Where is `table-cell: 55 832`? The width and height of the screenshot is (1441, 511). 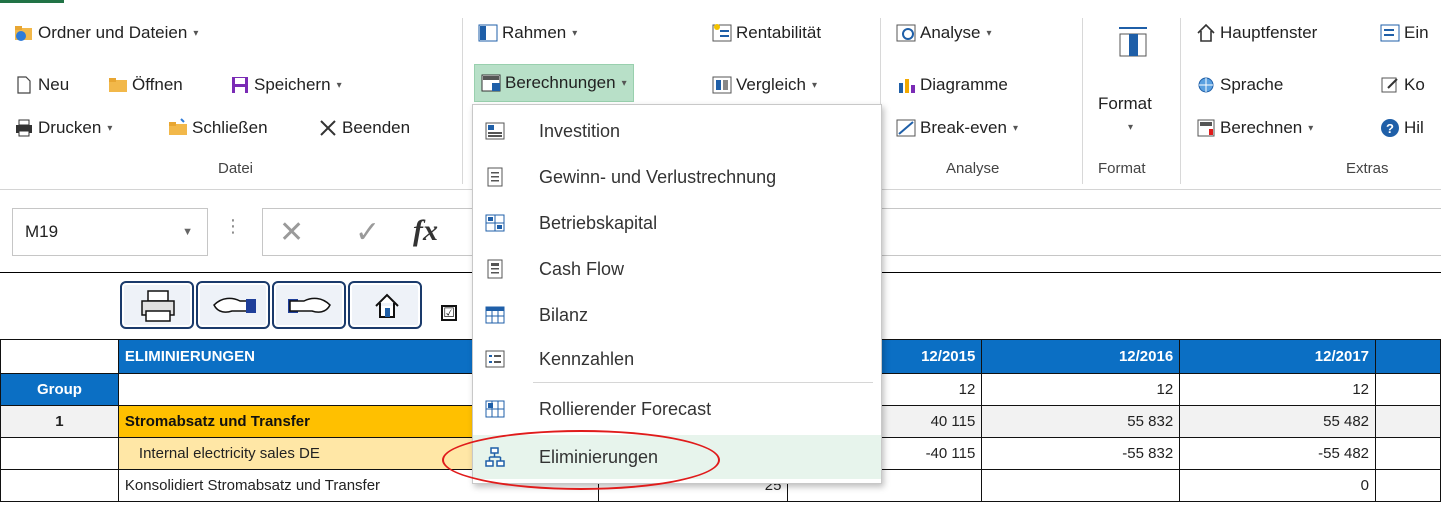
table-cell: 55 832 is located at coordinates (1081, 421).